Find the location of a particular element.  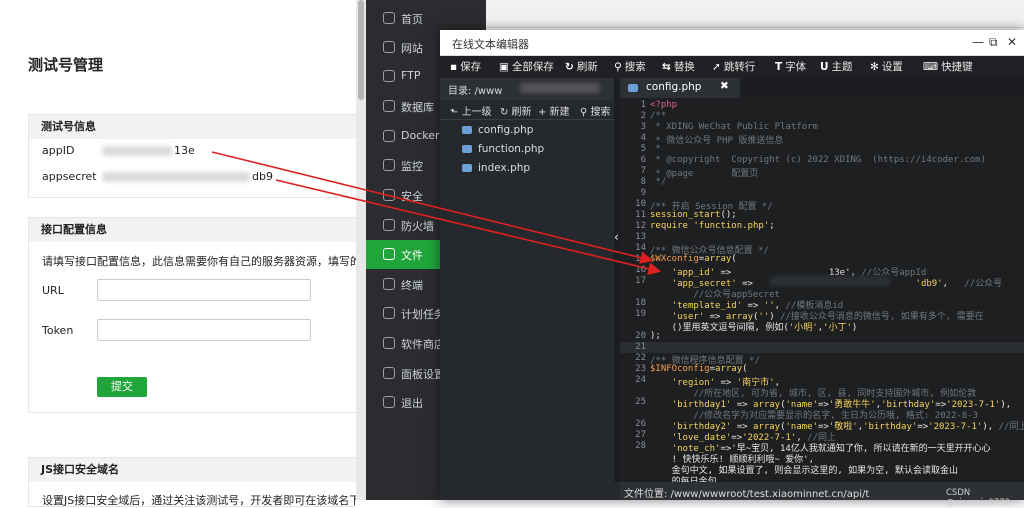

toolbar-label: 字体 is located at coordinates (796, 67).